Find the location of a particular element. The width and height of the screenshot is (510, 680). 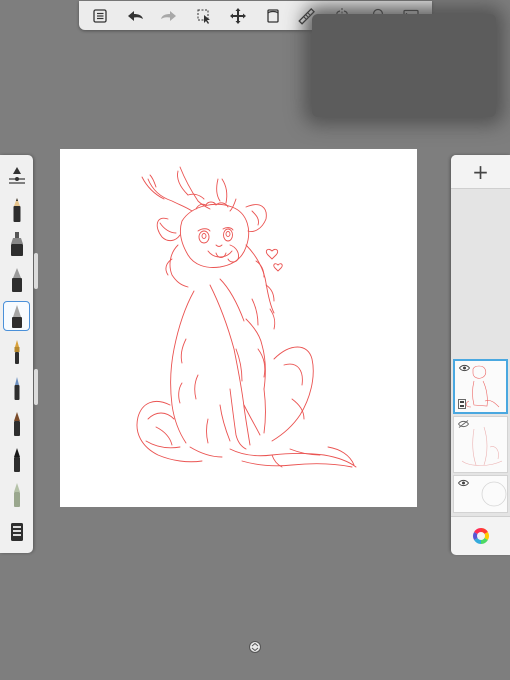

layers-panel: + is located at coordinates (480, 355).